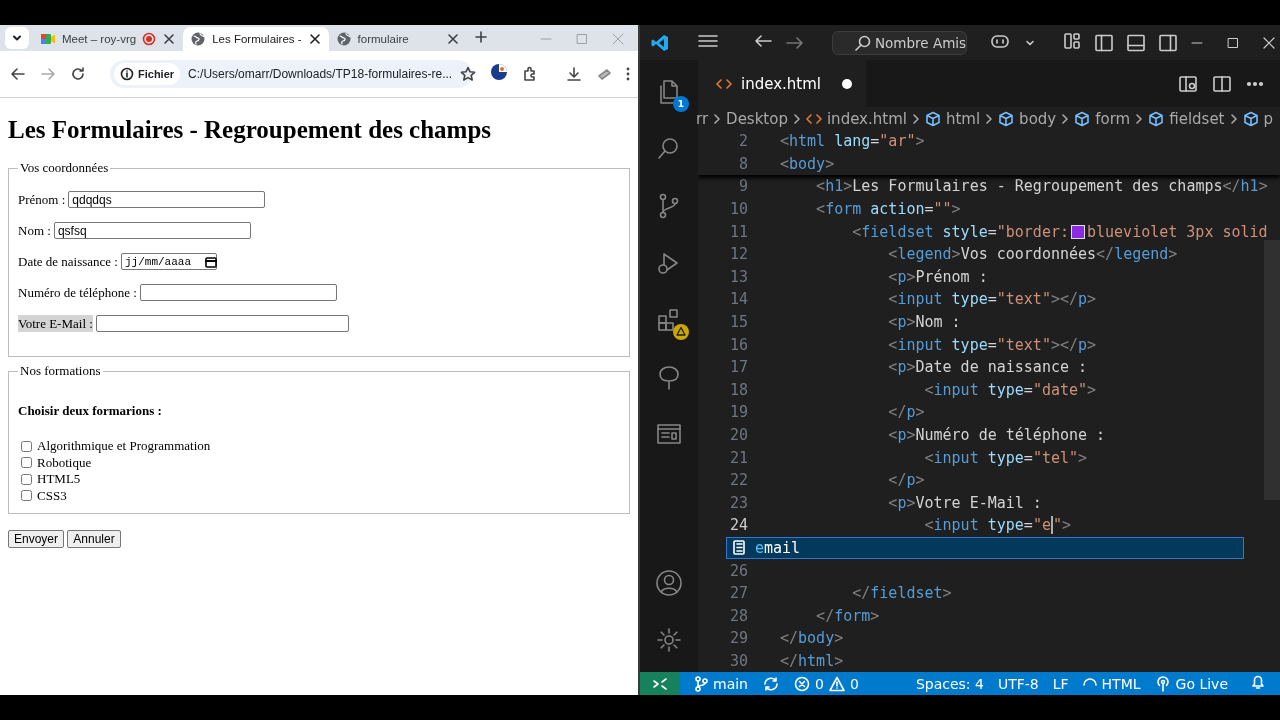 Image resolution: width=1280 pixels, height=720 pixels. I want to click on puzzle-icon, so click(530, 74).